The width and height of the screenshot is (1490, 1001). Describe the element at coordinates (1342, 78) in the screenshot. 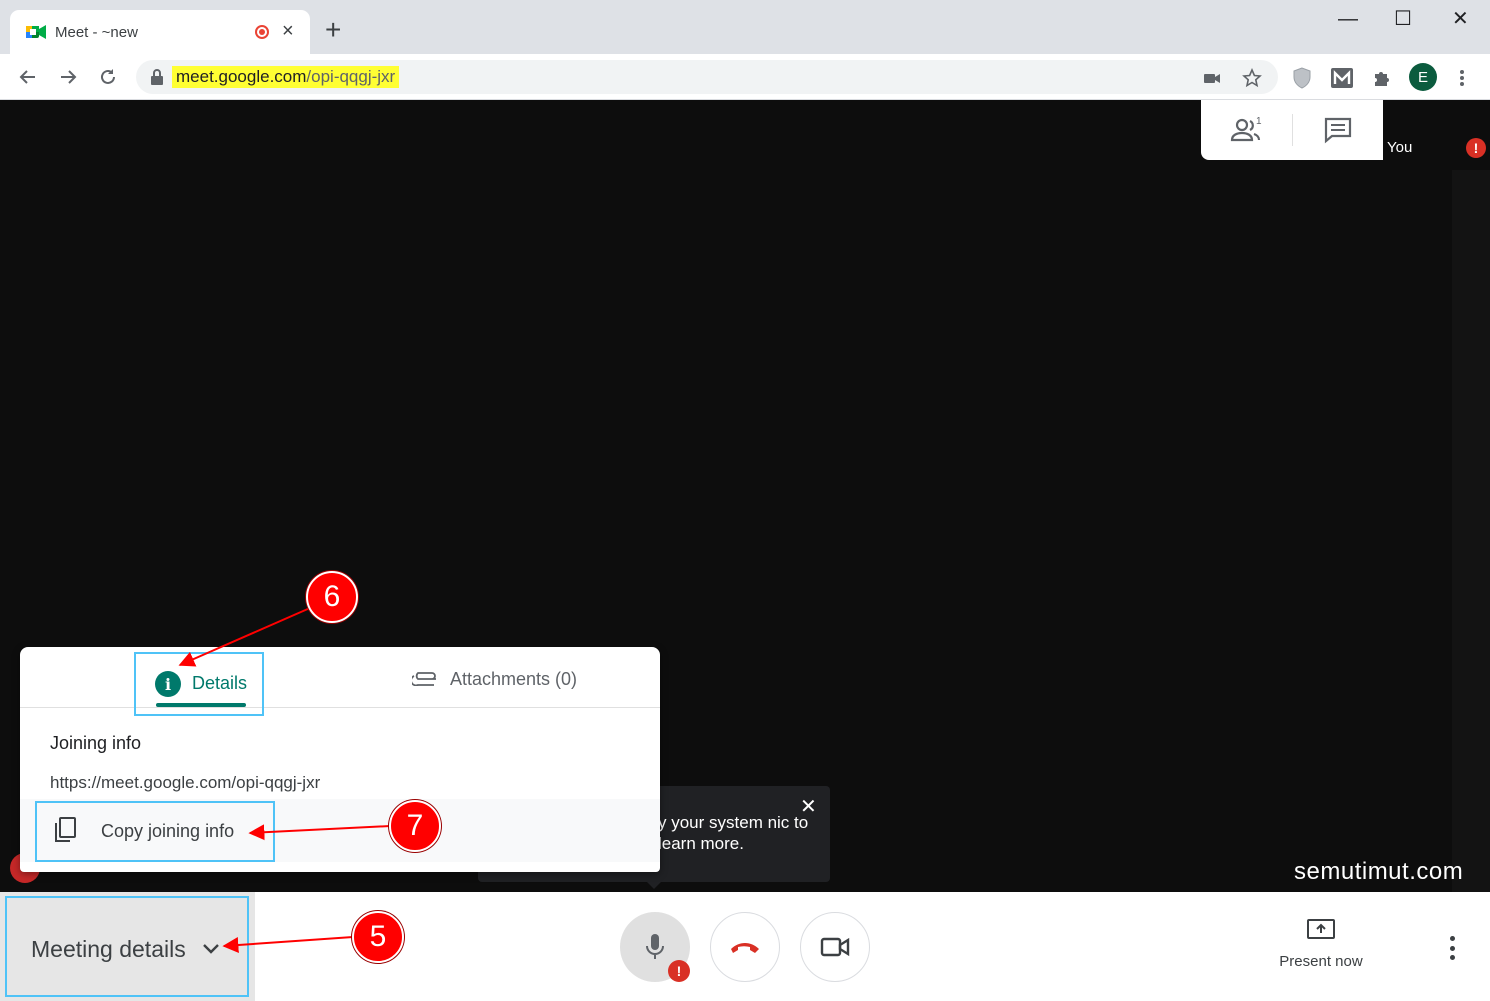

I see `m-extension-icon` at that location.